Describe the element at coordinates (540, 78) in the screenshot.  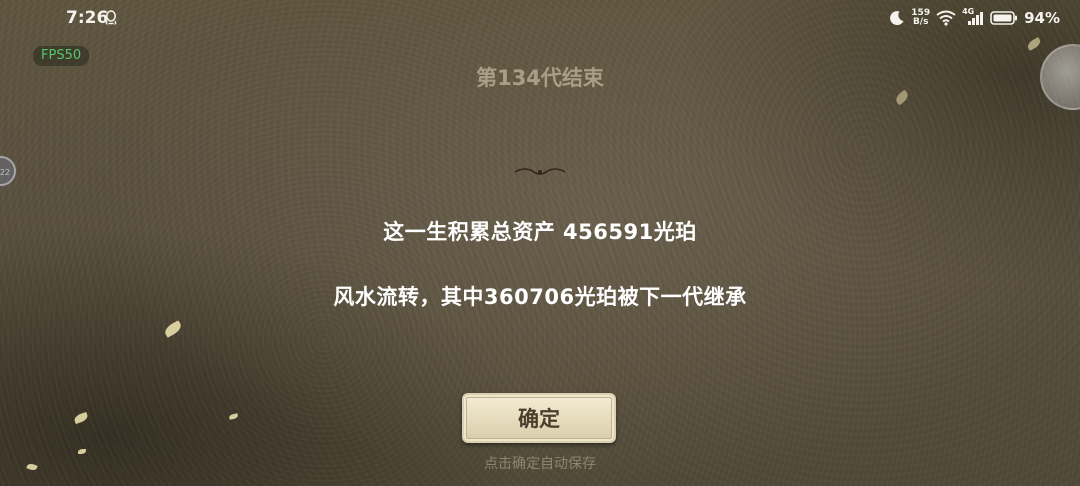
I see `generation-title: 第134代结束` at that location.